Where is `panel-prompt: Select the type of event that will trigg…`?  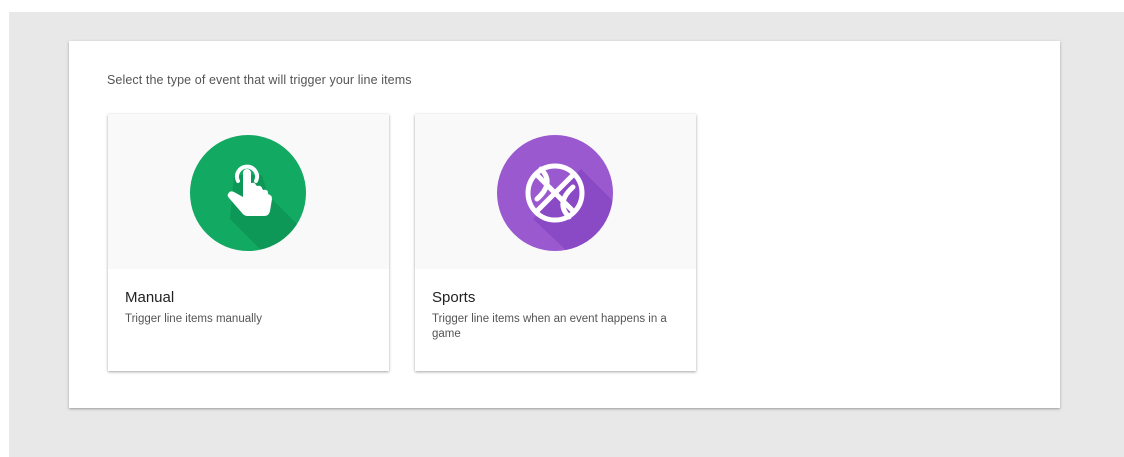
panel-prompt: Select the type of event that will trigg… is located at coordinates (259, 80).